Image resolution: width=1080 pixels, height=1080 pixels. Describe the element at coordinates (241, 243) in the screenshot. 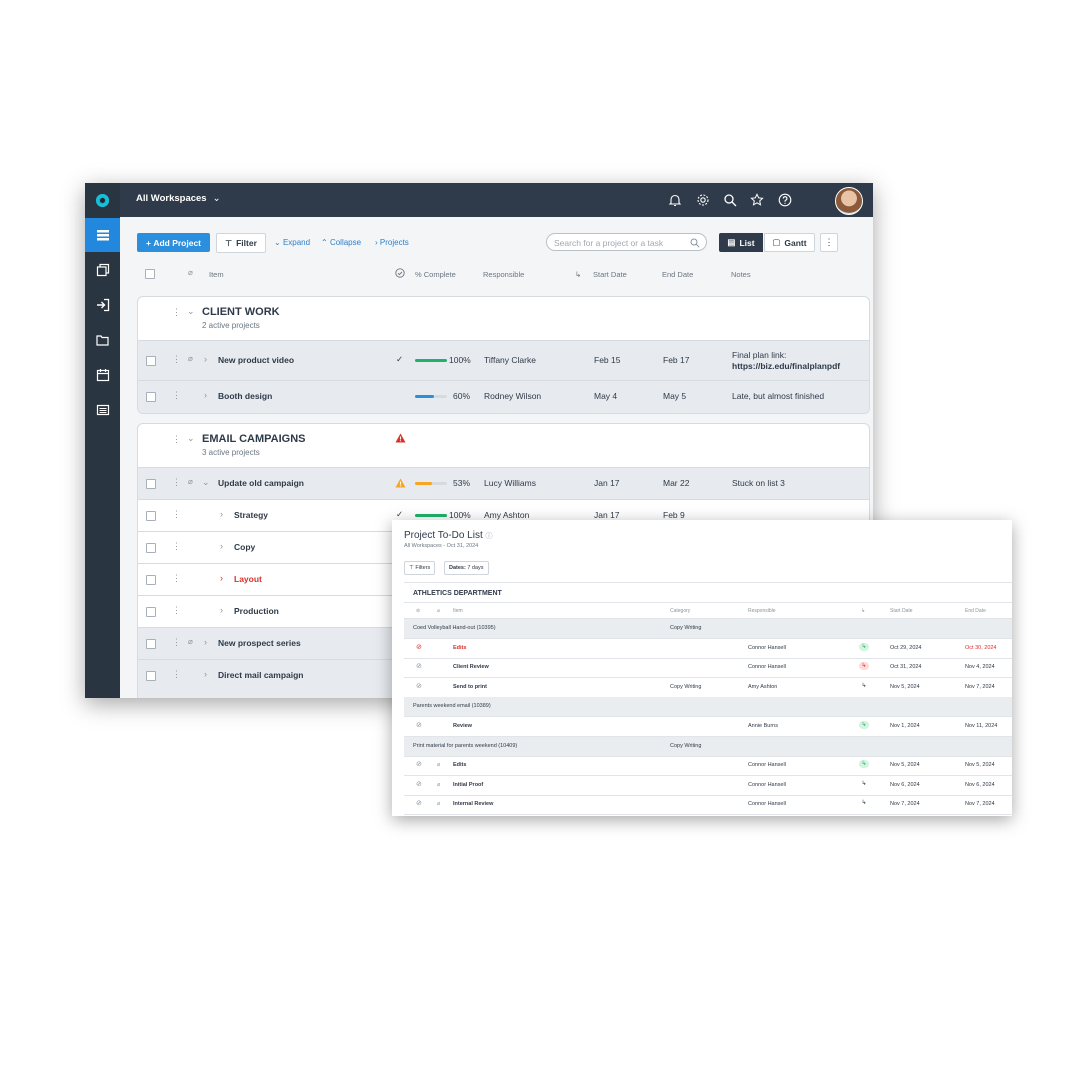

I see `filter-button: ⊤ Filter` at that location.